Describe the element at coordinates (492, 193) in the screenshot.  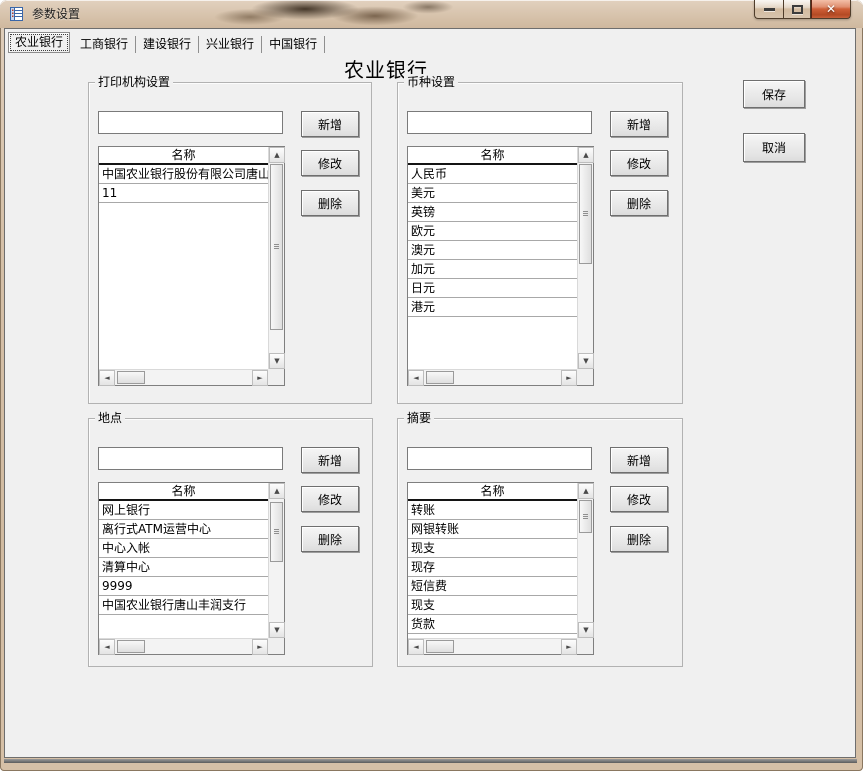
I see `list-item: 美元` at that location.